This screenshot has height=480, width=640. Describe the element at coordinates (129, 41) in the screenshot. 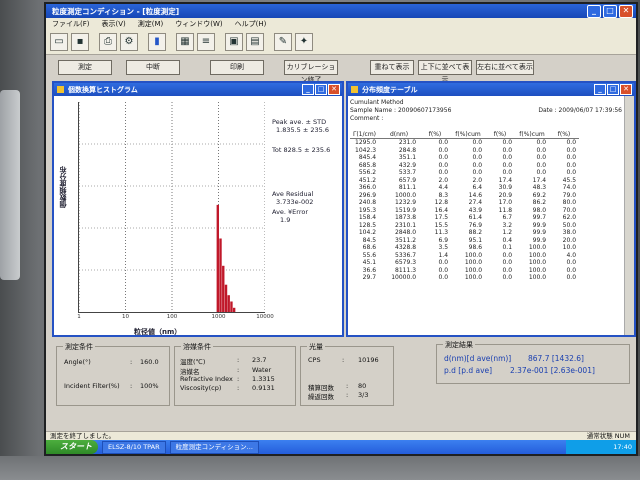

I see `settings-icon: ⚙` at that location.